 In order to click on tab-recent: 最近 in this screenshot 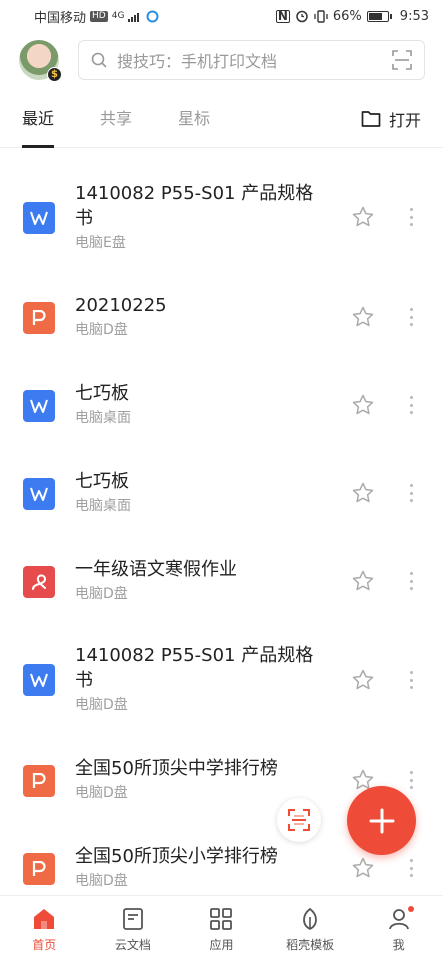, I will do `click(38, 119)`.